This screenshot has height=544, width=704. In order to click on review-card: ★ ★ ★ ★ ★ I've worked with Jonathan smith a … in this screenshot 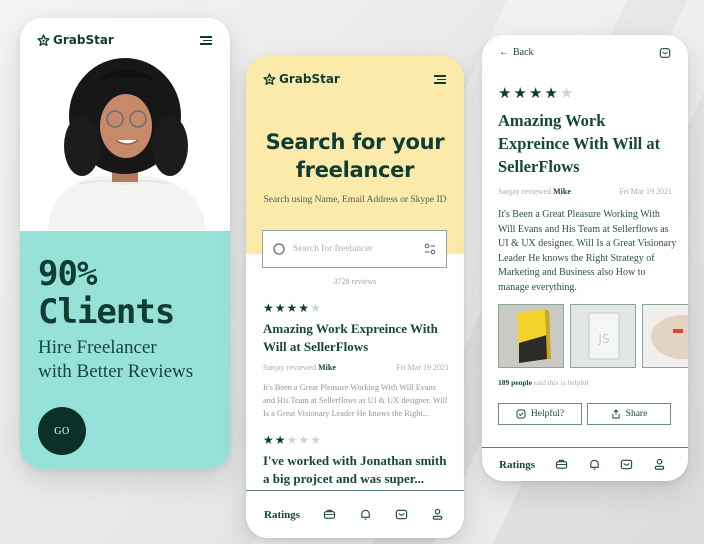, I will do `click(356, 461)`.